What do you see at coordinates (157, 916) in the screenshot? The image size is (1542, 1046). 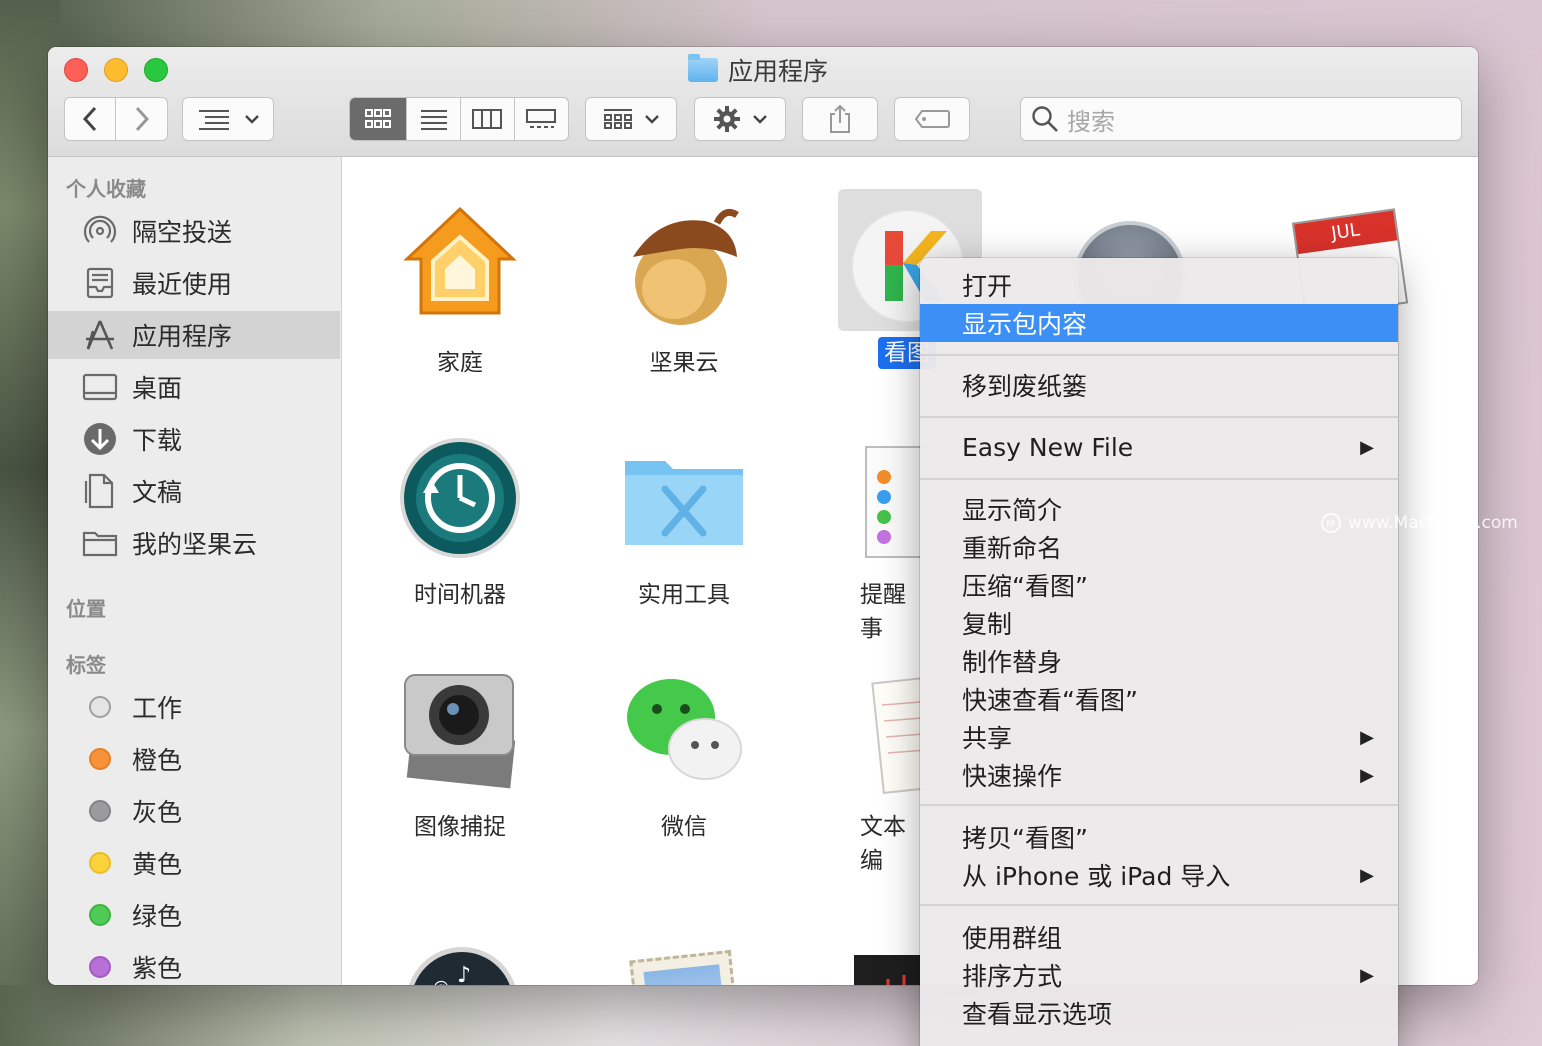 I see `sidebar-tag-label: 绿色` at bounding box center [157, 916].